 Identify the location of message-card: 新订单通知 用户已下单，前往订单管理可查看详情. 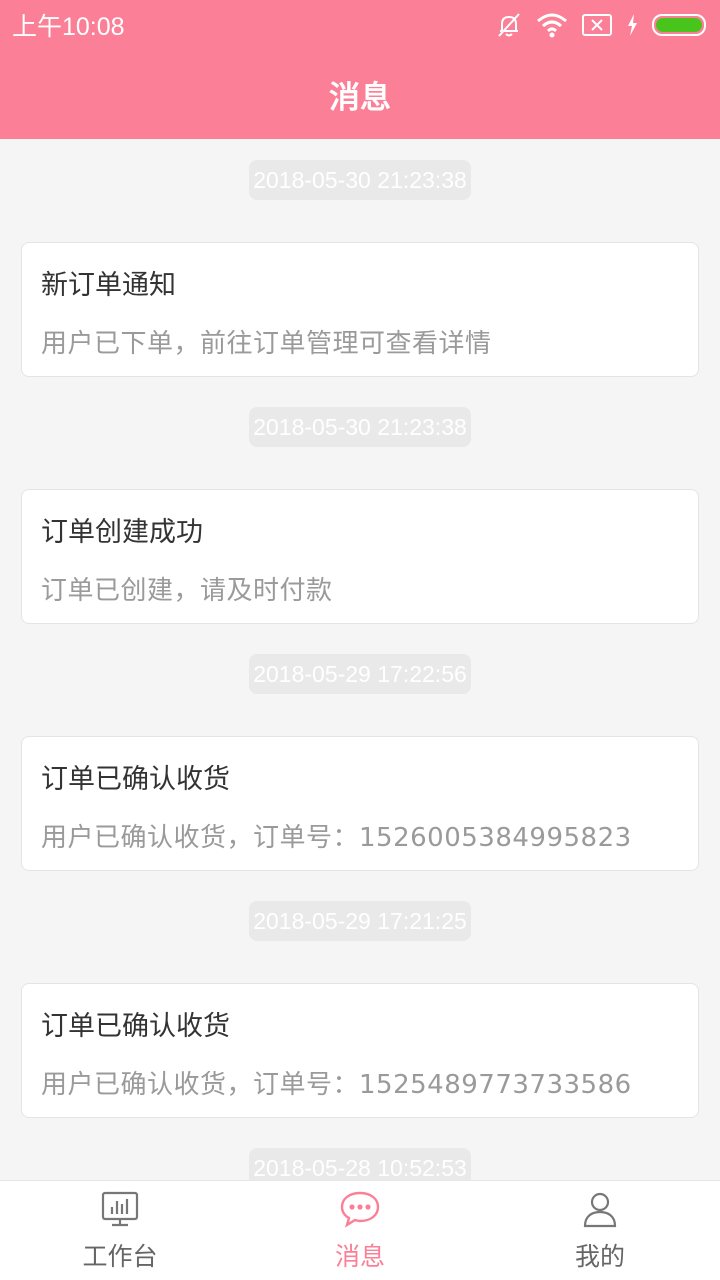
(360, 309).